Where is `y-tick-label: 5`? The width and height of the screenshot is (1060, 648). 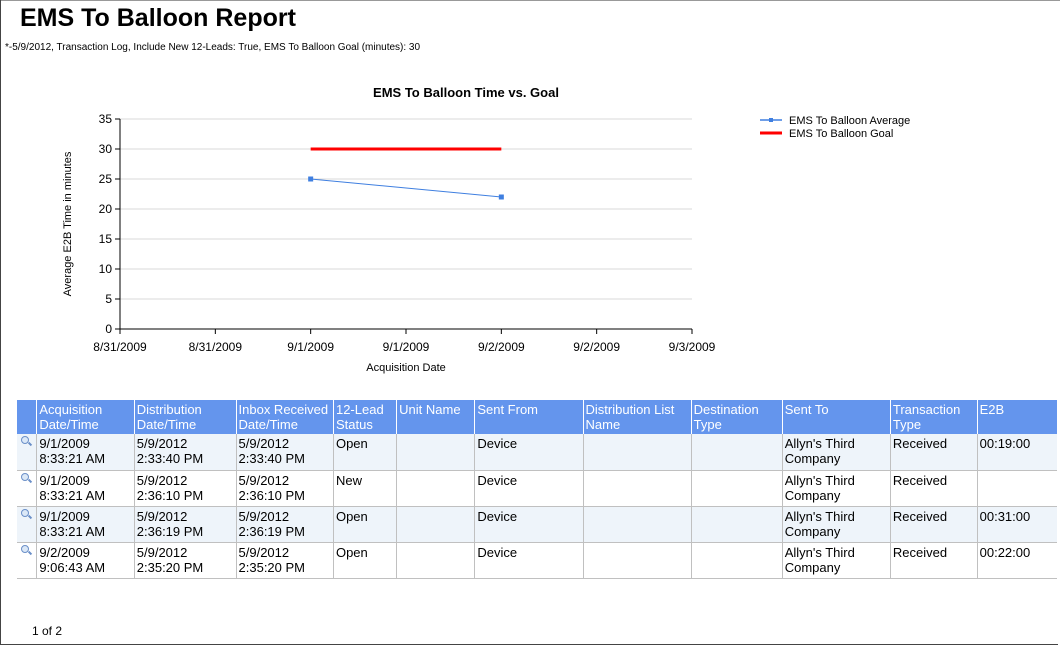 y-tick-label: 5 is located at coordinates (108, 299).